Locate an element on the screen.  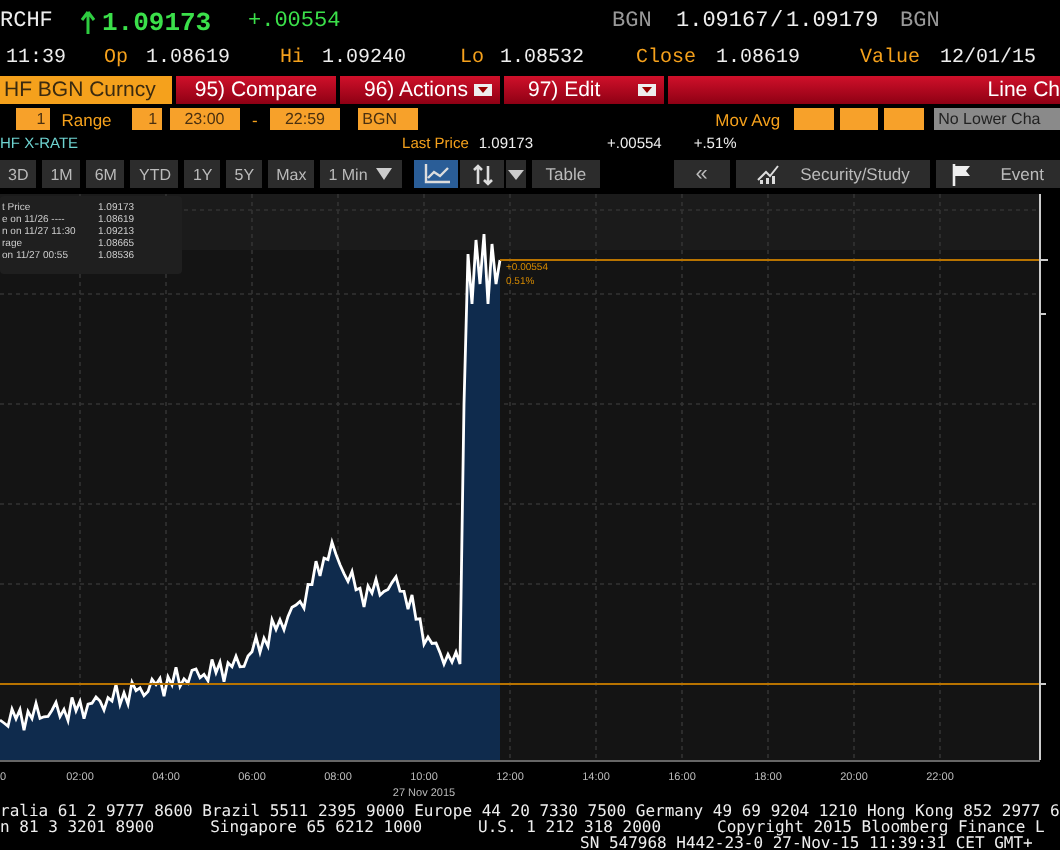
stat-label: Lo is located at coordinates (473, 59).